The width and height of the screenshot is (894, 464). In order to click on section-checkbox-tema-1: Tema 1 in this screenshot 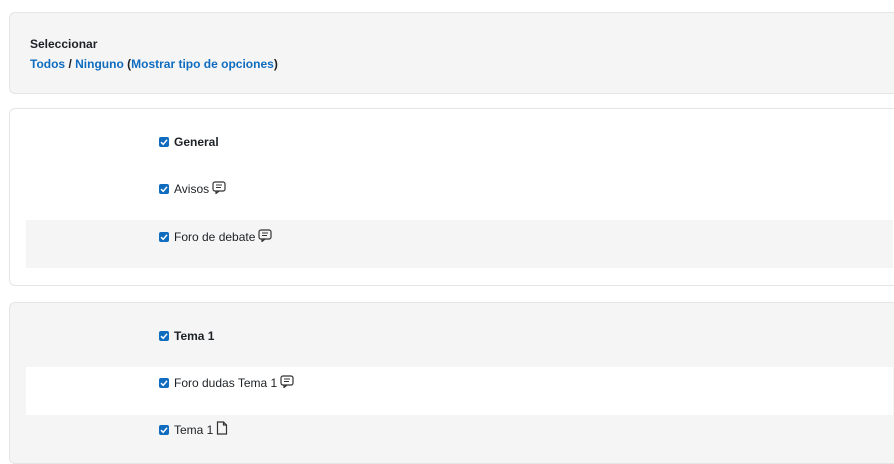, I will do `click(186, 336)`.